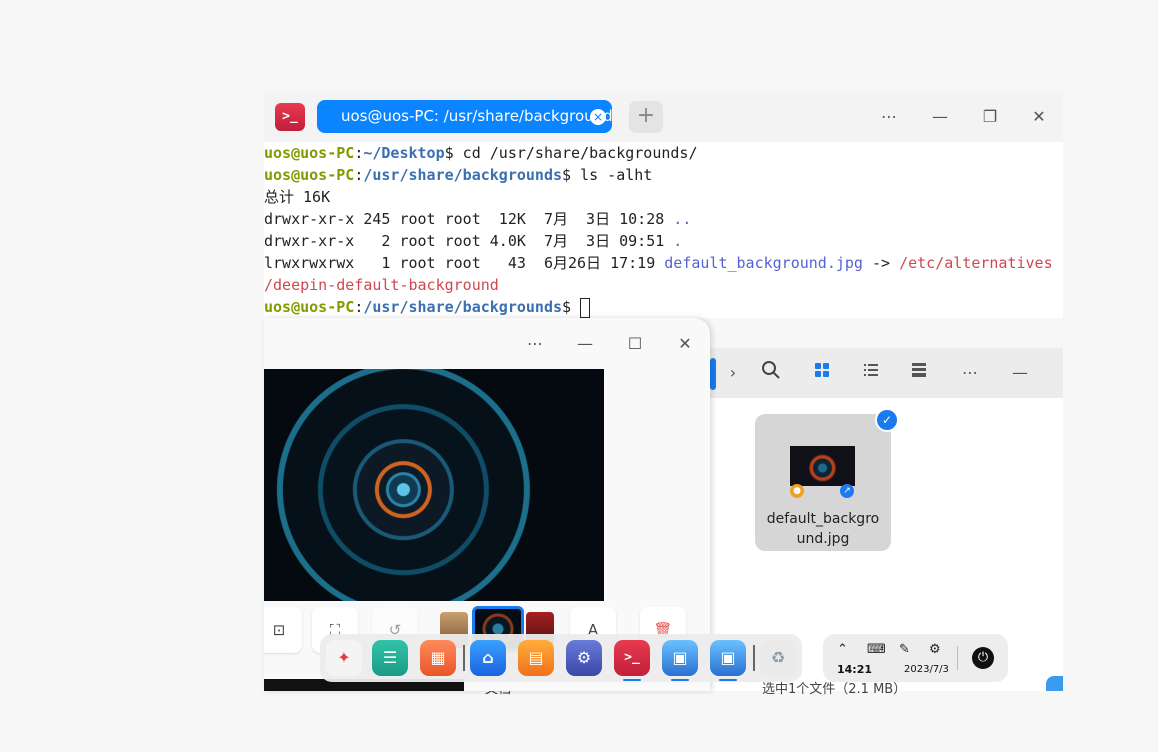 This screenshot has width=1158, height=752. Describe the element at coordinates (283, 630) in the screenshot. I see `original-size-icon: ⊡` at that location.